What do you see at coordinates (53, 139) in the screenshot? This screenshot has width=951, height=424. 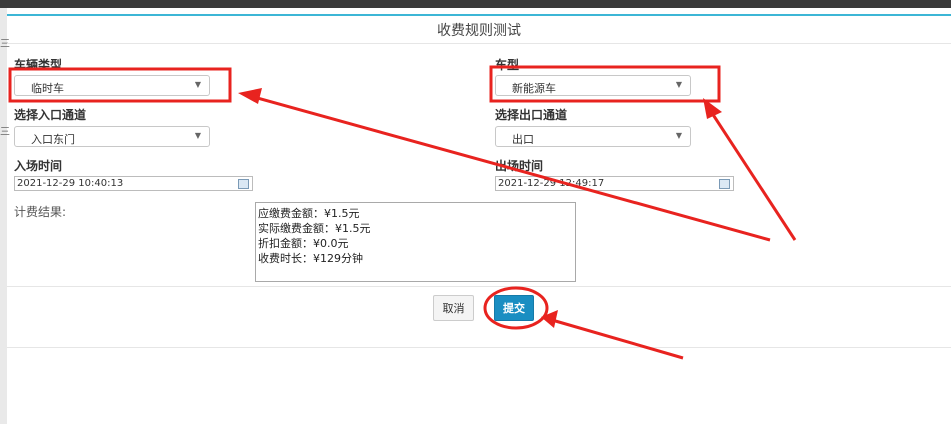 I see `entry-channel-value: 入口东门` at bounding box center [53, 139].